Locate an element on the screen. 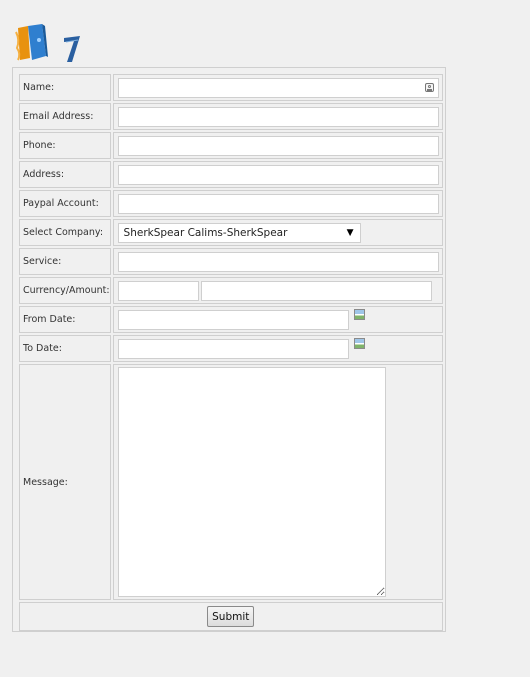  address-input is located at coordinates (278, 174).